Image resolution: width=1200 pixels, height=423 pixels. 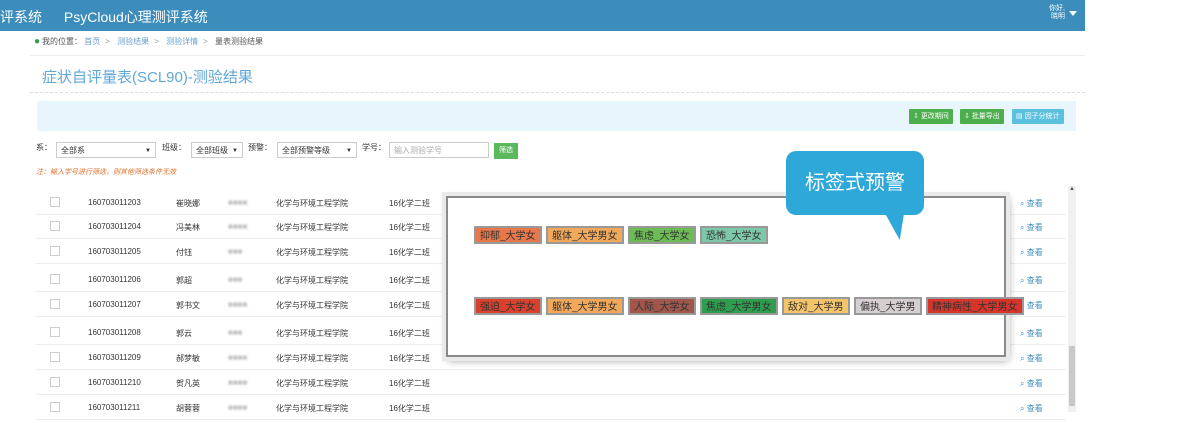 What do you see at coordinates (306, 150) in the screenshot?
I see `warn-select-value: 全部预警等级` at bounding box center [306, 150].